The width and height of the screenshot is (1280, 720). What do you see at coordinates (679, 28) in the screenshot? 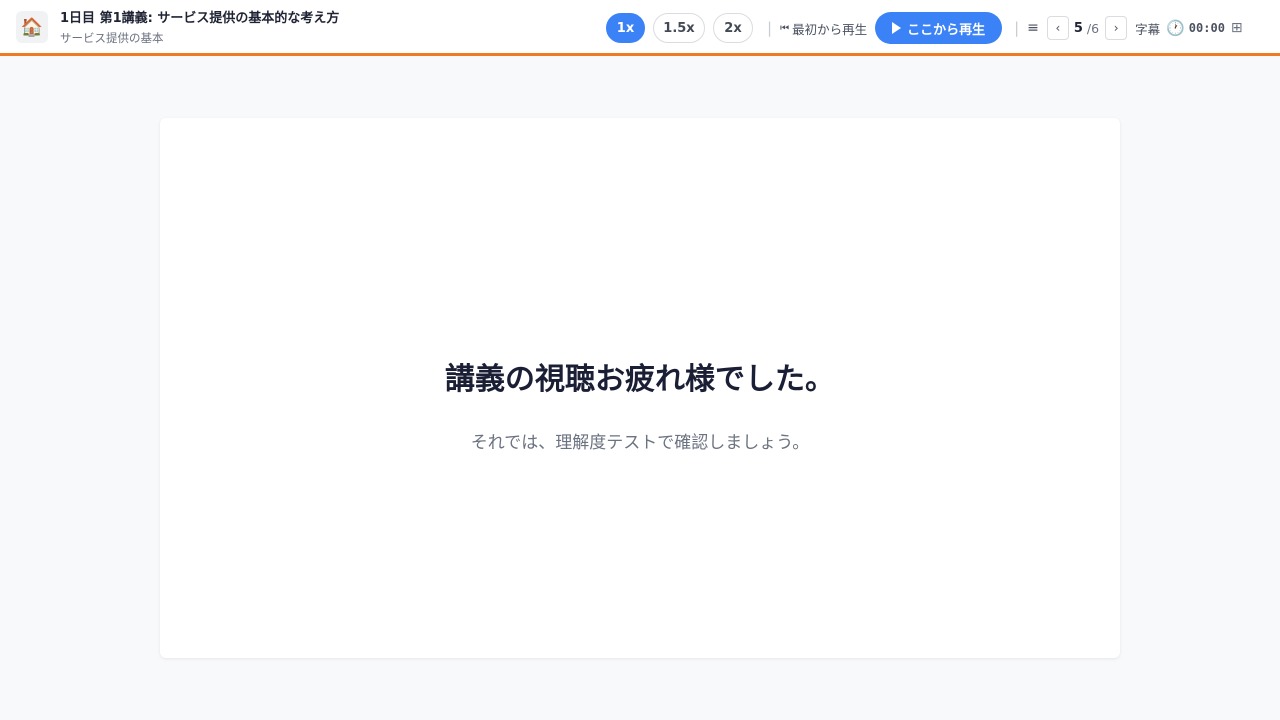
I see `speed-1-5x-button: 1.5x` at bounding box center [679, 28].